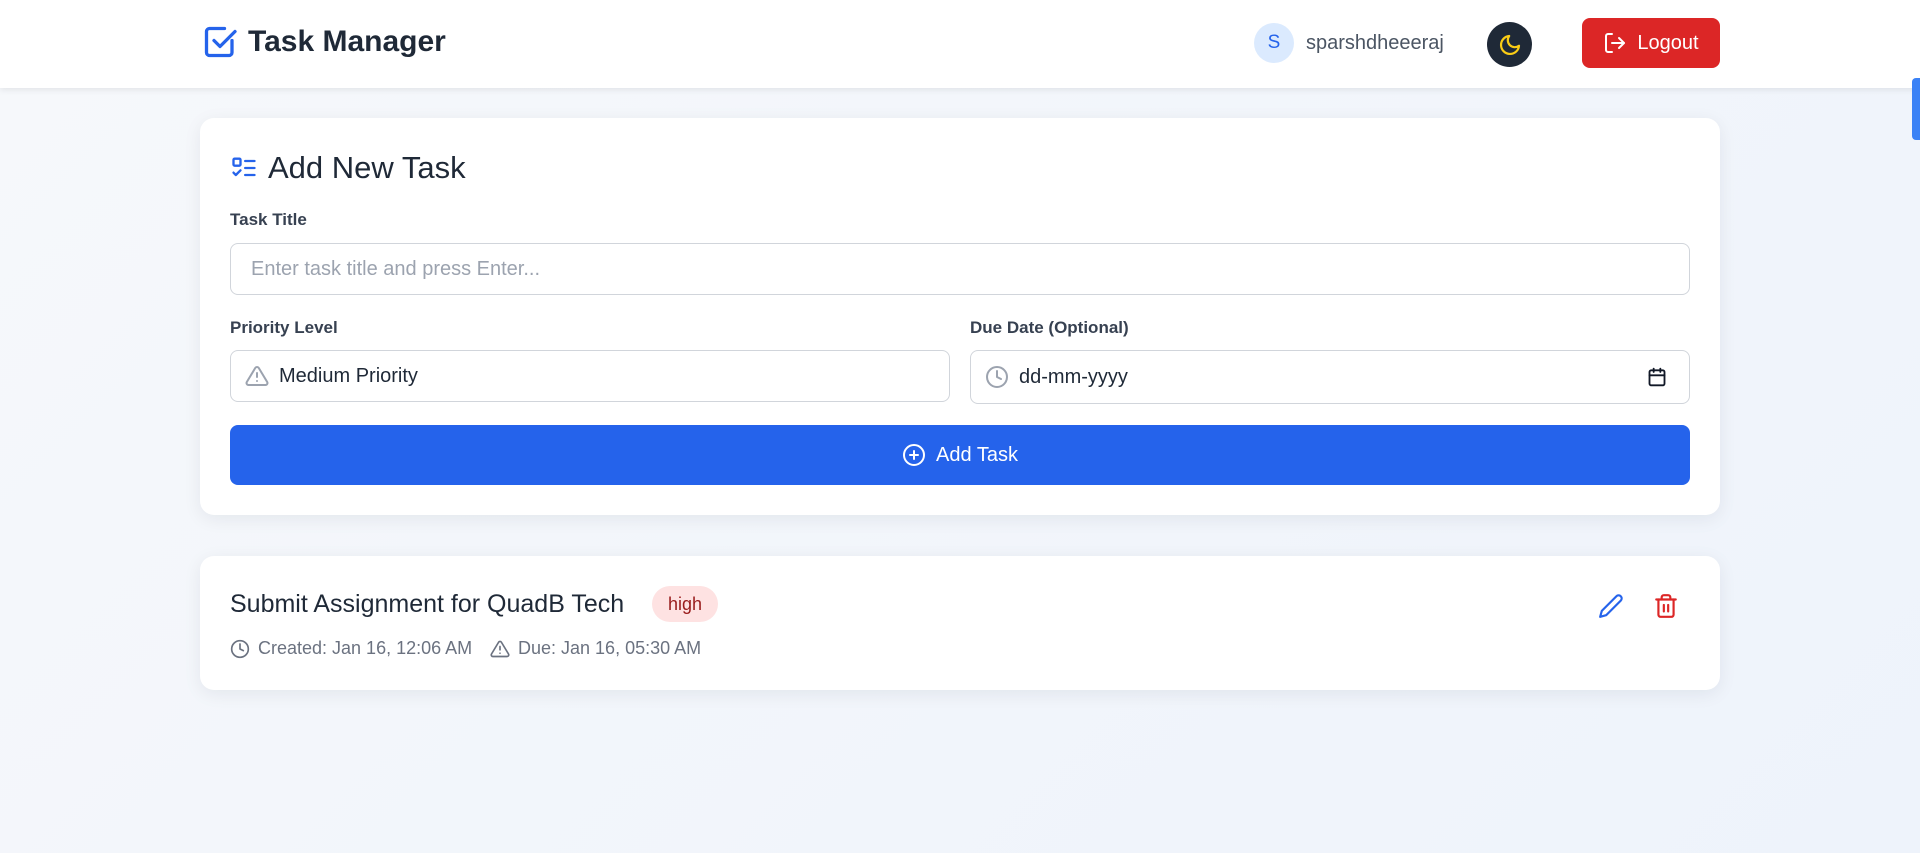  I want to click on task-title-label: Task Title, so click(268, 219).